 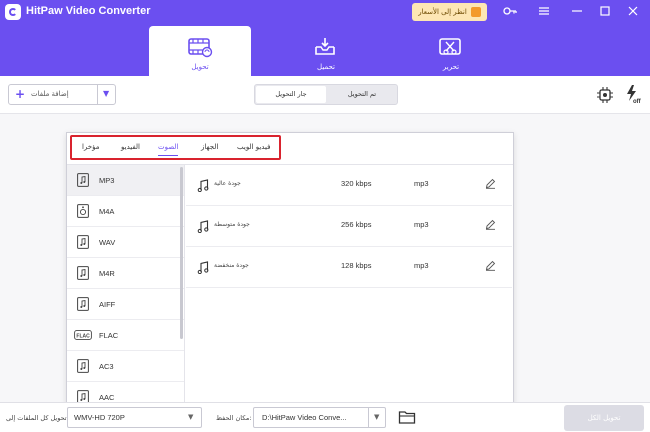 What do you see at coordinates (125, 366) in the screenshot?
I see `format-item-ac3: AC3` at bounding box center [125, 366].